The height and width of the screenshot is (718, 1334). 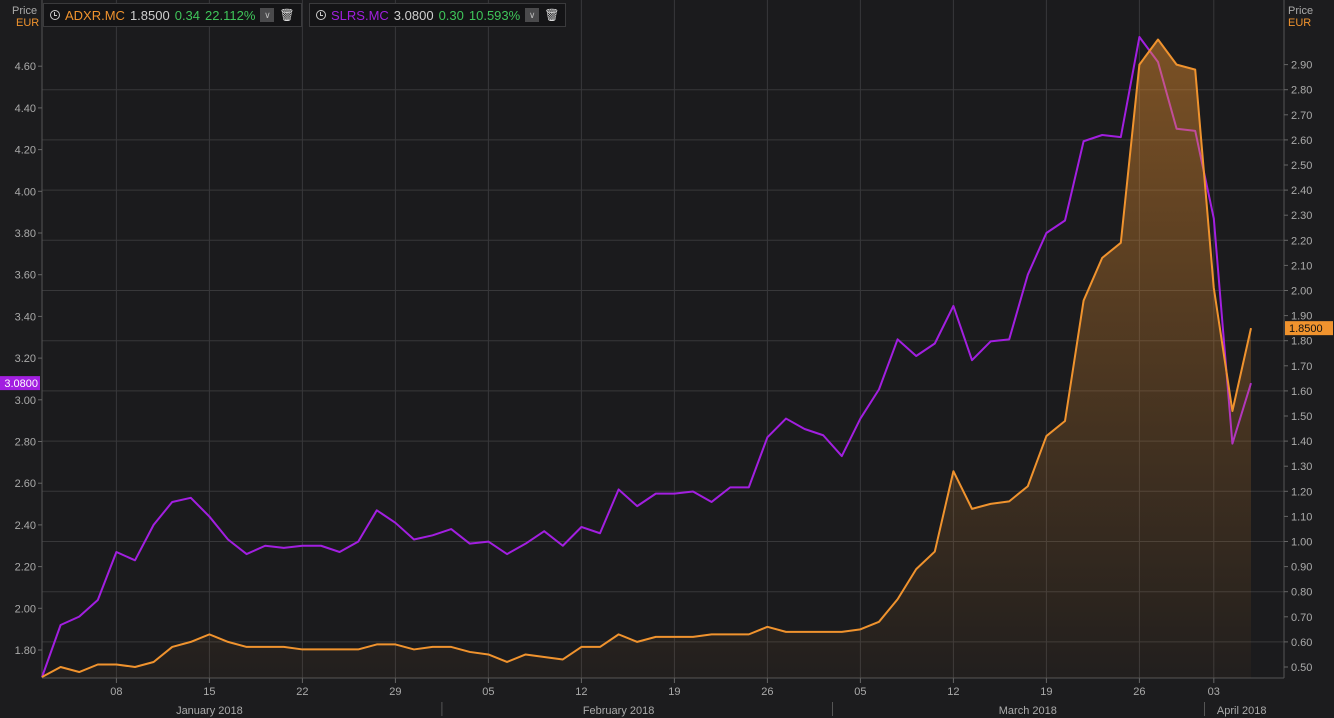 What do you see at coordinates (360, 15) in the screenshot?
I see `legend-ticker: SLRS.MC` at bounding box center [360, 15].